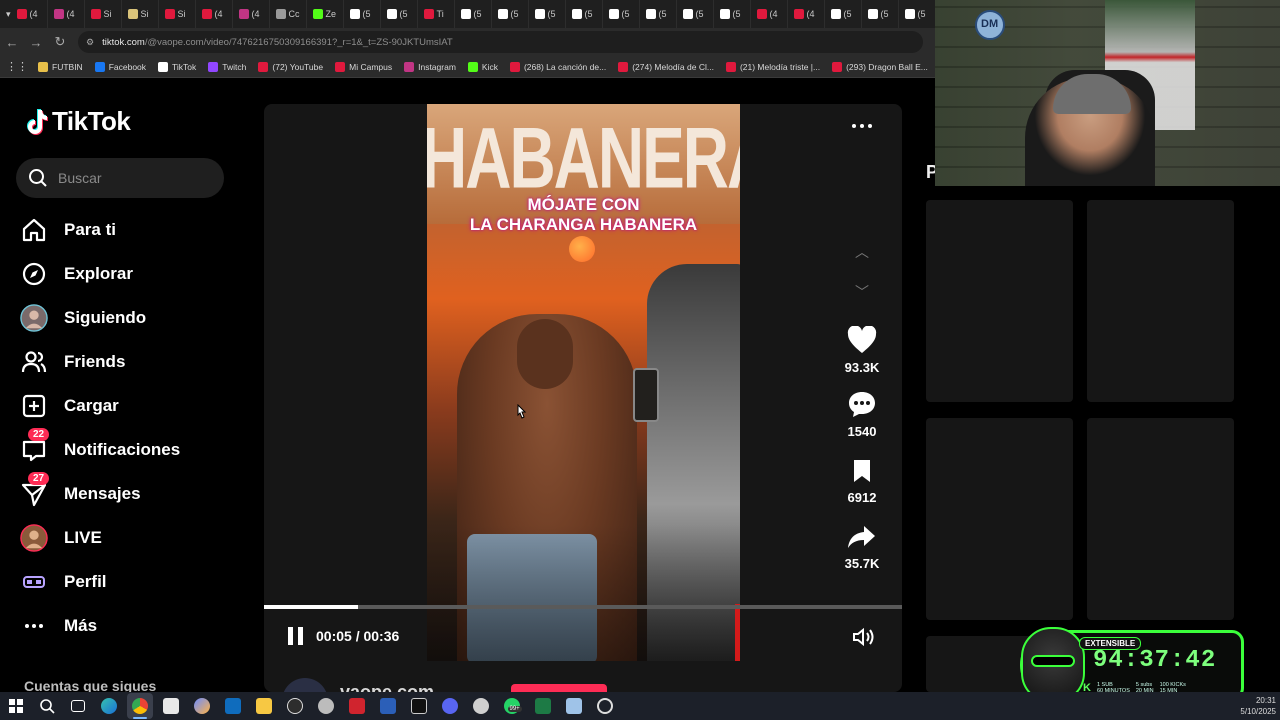 The width and height of the screenshot is (1280, 720). Describe the element at coordinates (171, 706) in the screenshot. I see `store-icon` at that location.